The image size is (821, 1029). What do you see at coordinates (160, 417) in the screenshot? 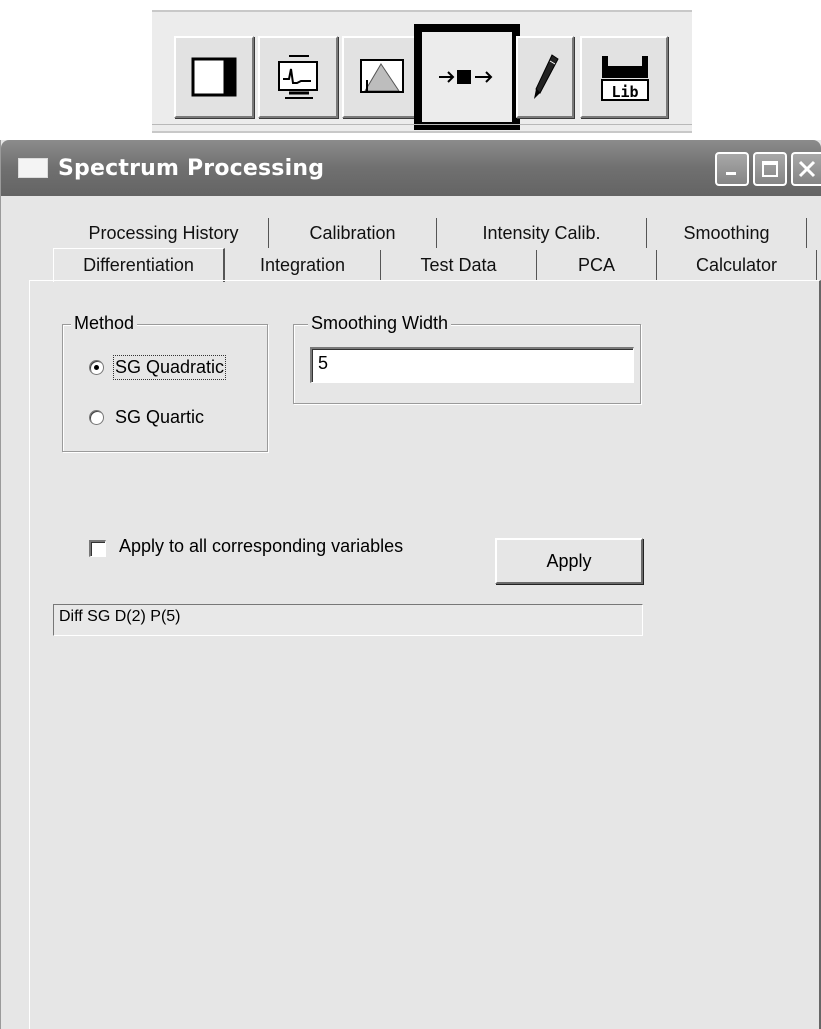
I see `sg-quartic-label: SG Quartic` at bounding box center [160, 417].